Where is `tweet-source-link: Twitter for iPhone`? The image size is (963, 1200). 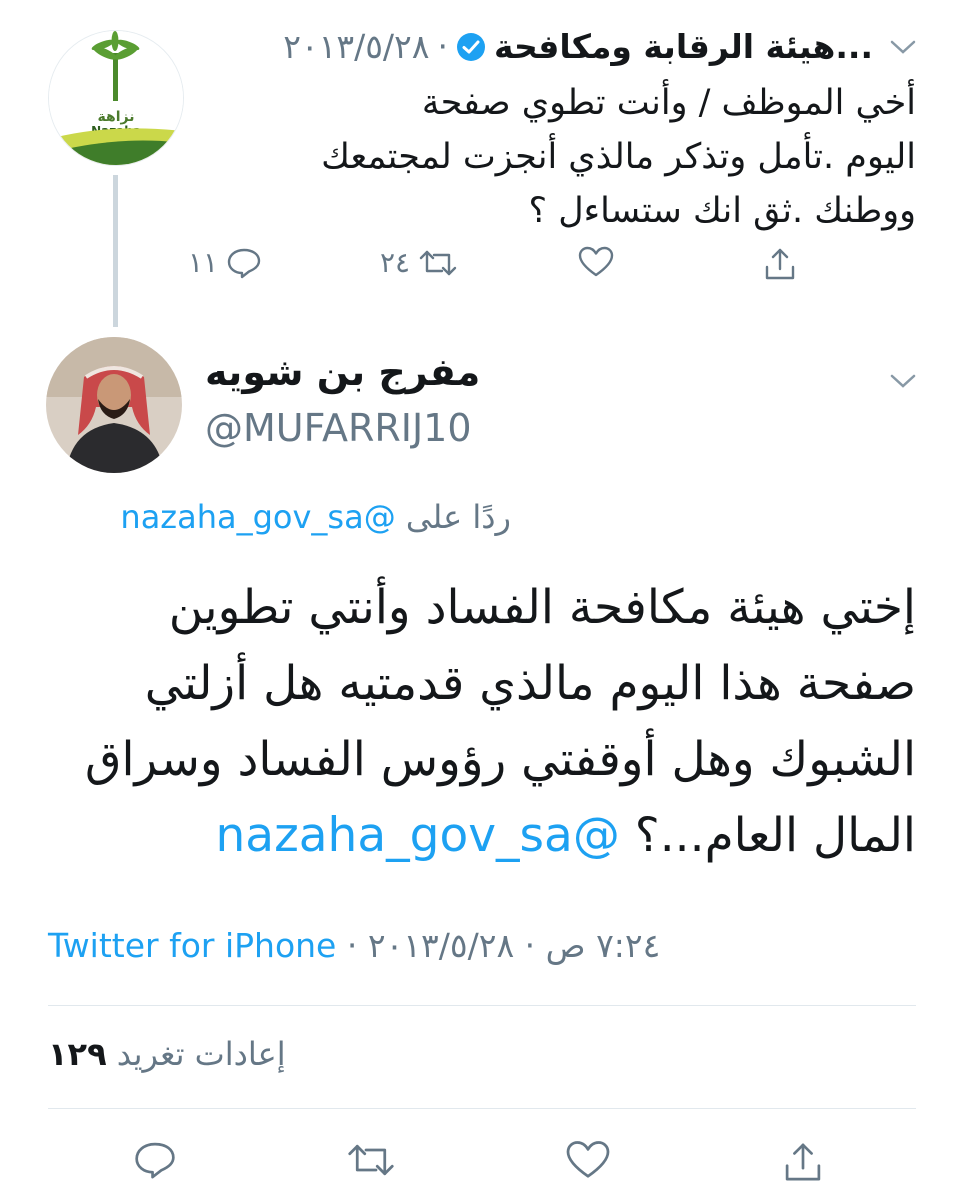
tweet-source-link: Twitter for iPhone is located at coordinates (192, 945).